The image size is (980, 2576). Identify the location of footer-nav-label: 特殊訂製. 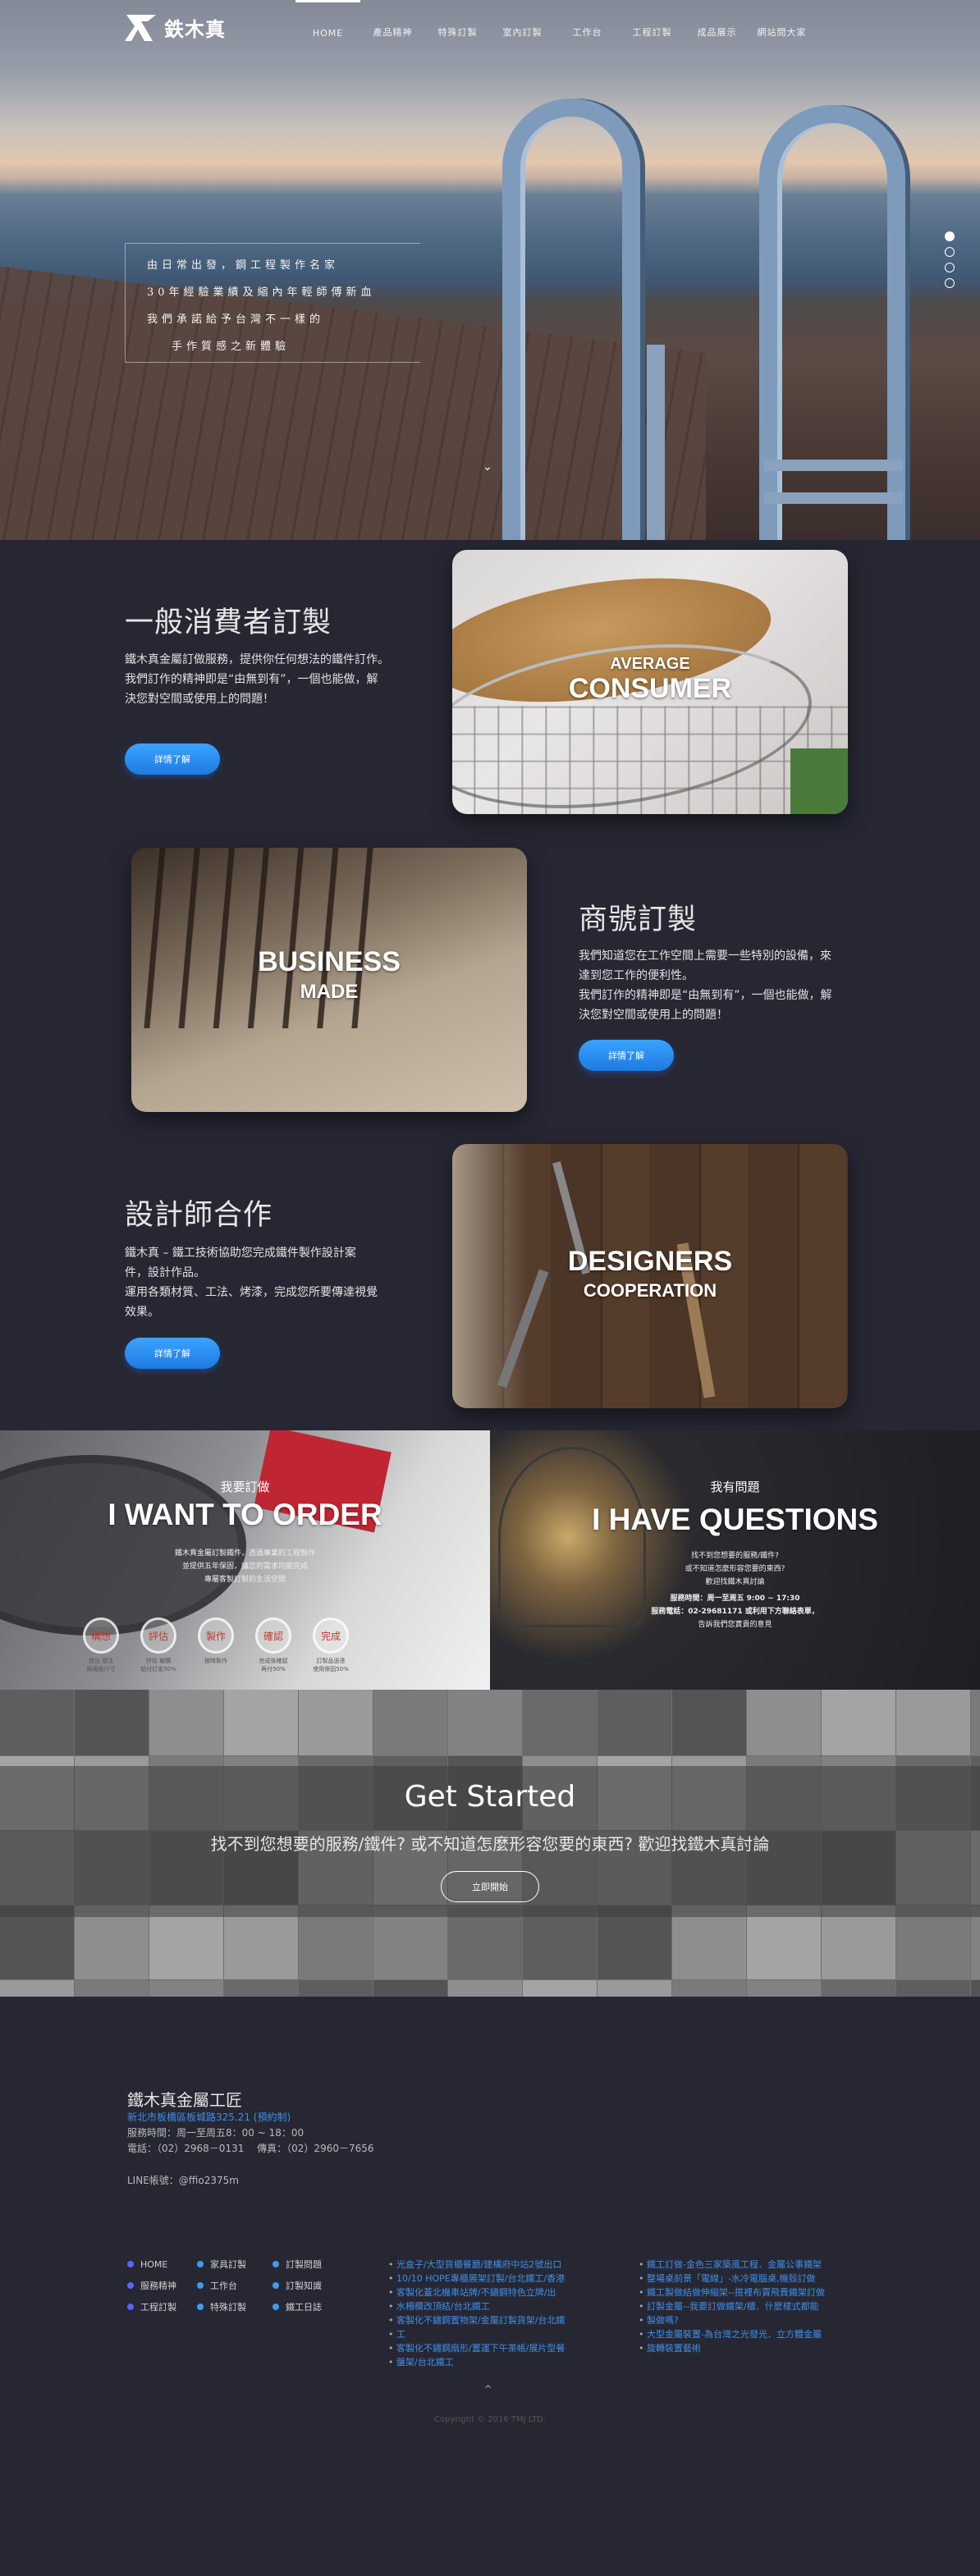
(228, 2307).